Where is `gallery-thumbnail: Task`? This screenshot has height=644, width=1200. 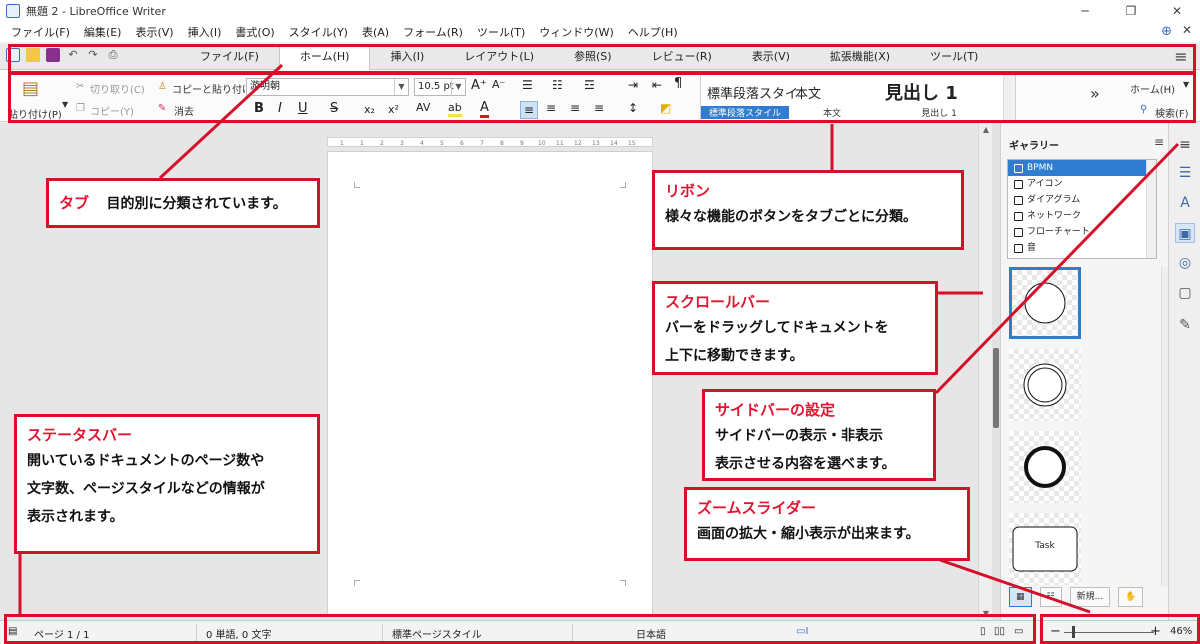
gallery-thumbnail: Task is located at coordinates (1045, 549).